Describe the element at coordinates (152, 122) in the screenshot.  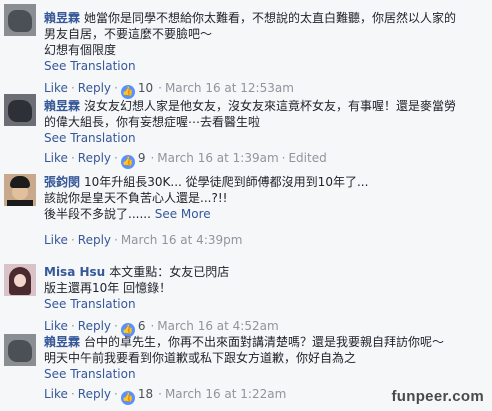
I see `comment-line: 的偉大組長，你有妄想症喔⋯去看醫生啦` at that location.